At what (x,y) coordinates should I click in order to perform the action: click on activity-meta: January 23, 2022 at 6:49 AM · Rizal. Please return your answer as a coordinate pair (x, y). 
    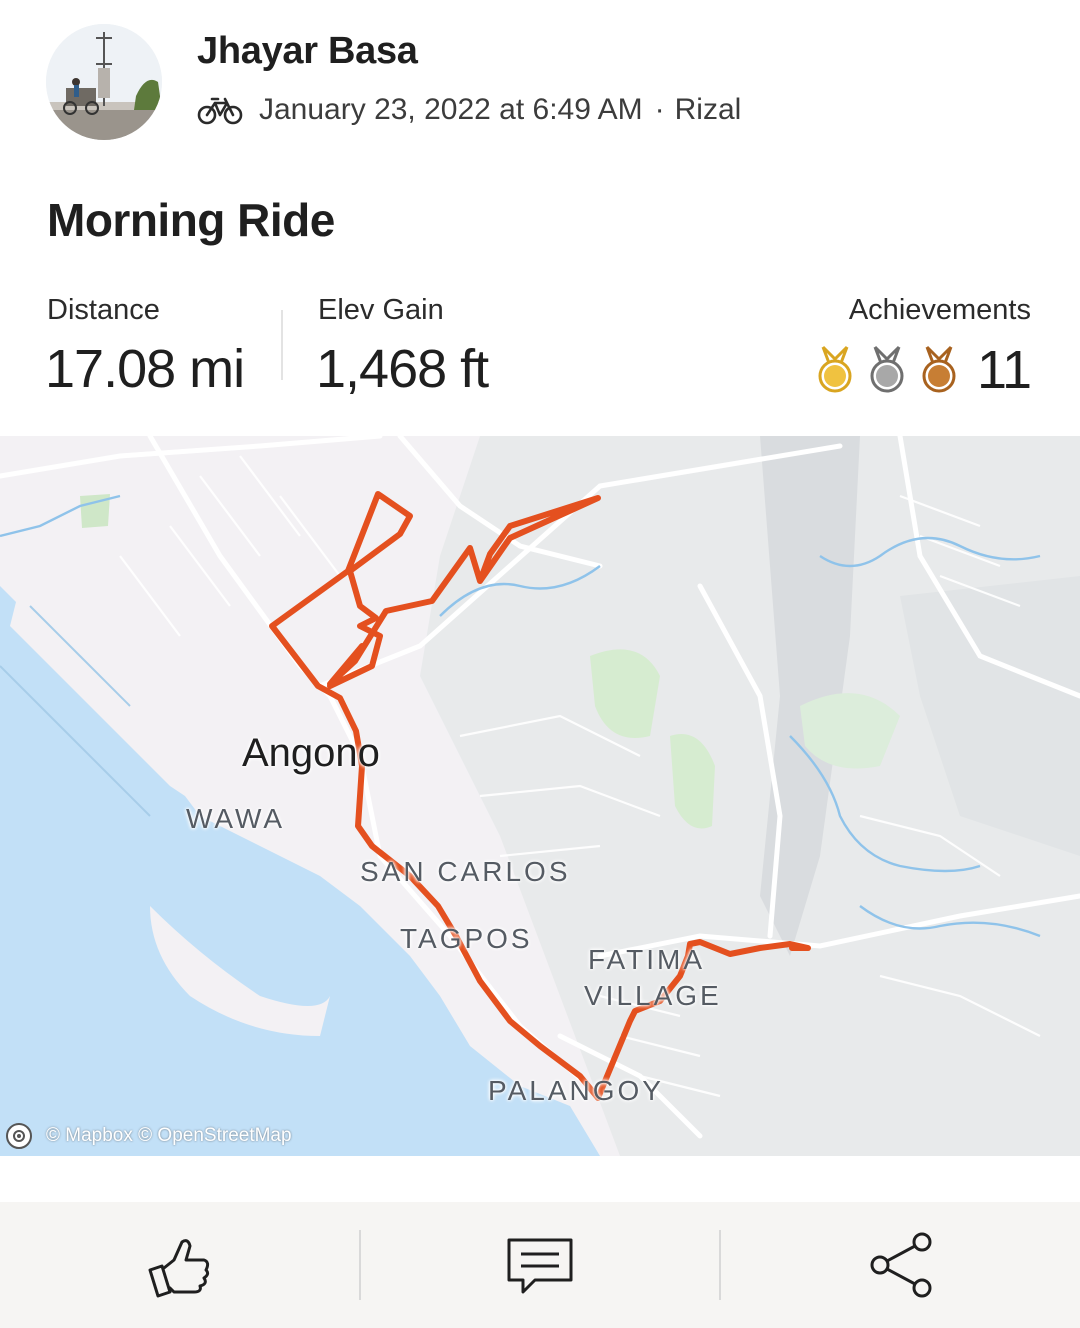
    Looking at the image, I should click on (469, 110).